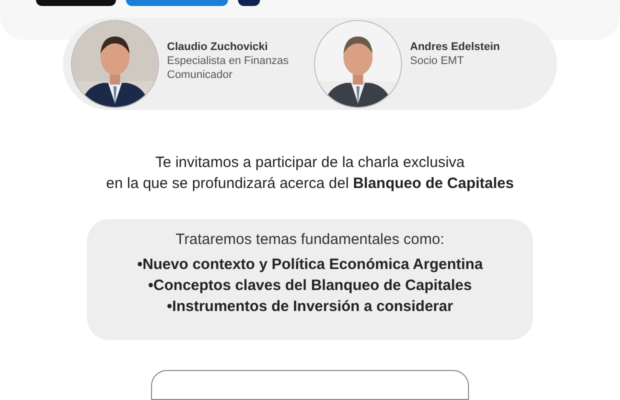  I want to click on speaker-name: Andres Edelstein, so click(455, 47).